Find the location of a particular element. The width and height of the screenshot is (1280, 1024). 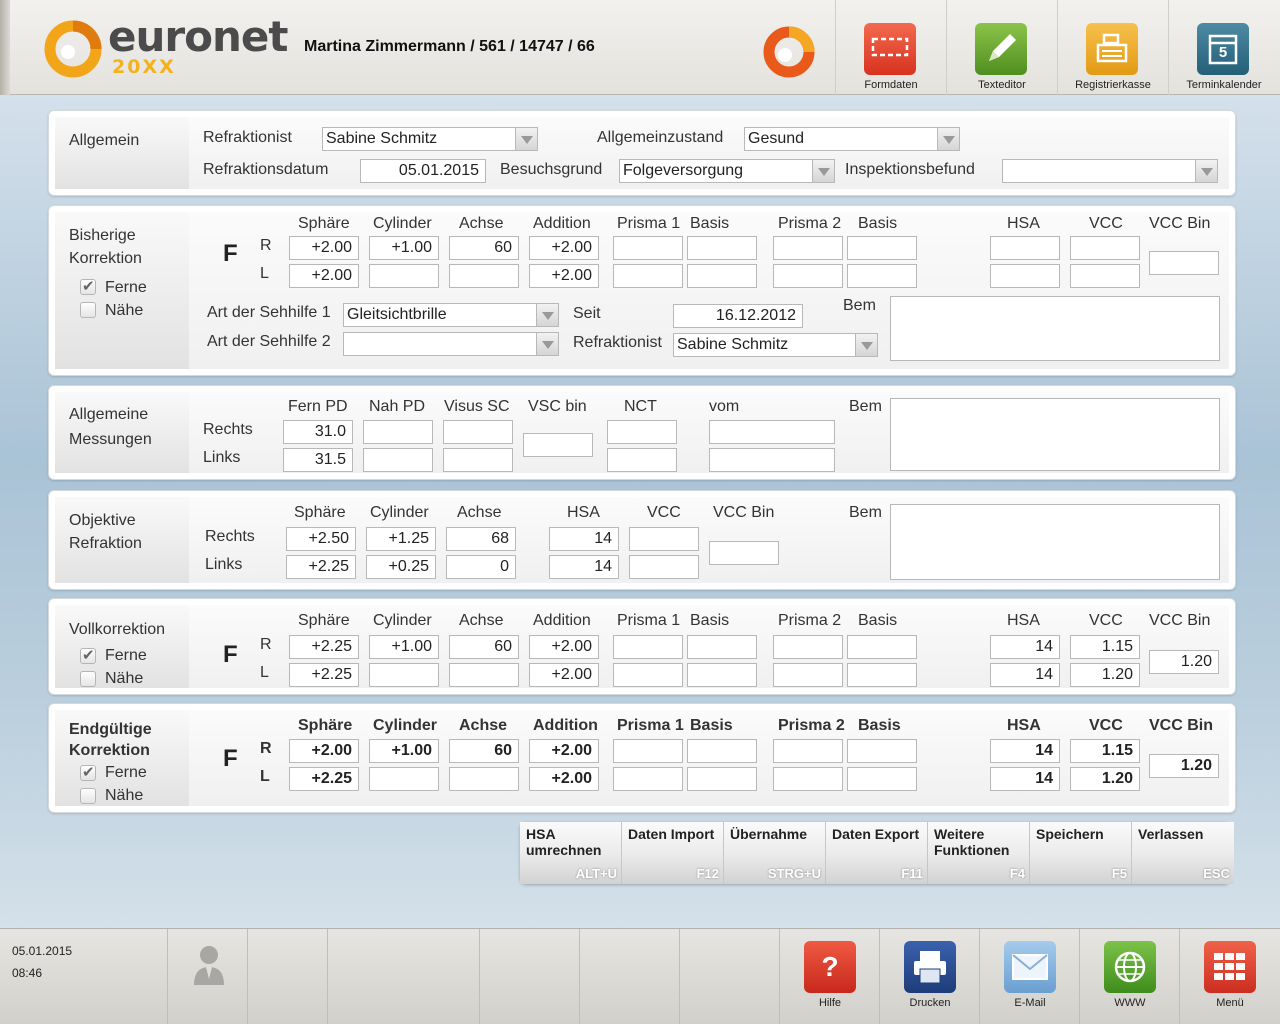

hilfe-button: ? Hilfe is located at coordinates (829, 976).